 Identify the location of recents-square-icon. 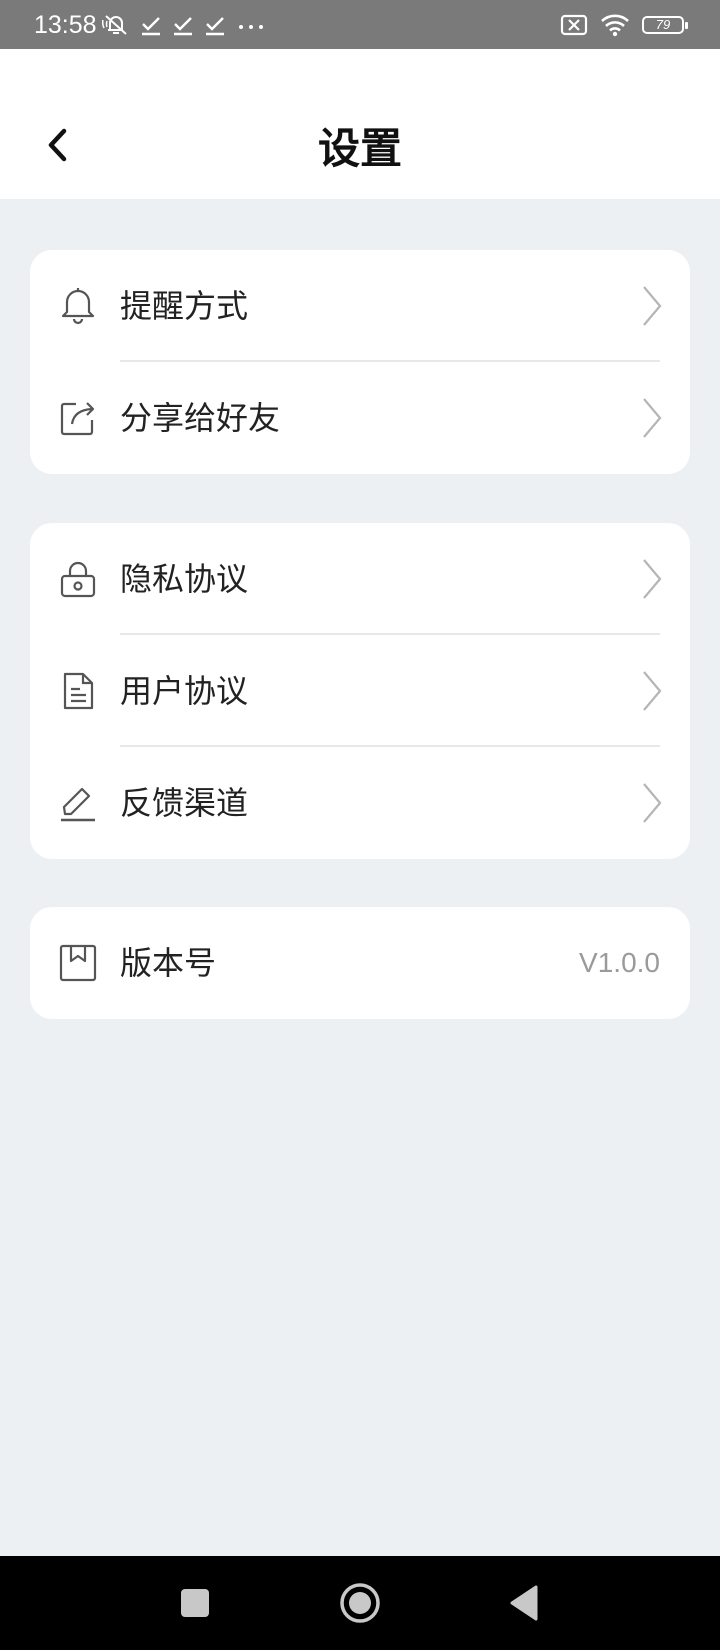
(195, 1603).